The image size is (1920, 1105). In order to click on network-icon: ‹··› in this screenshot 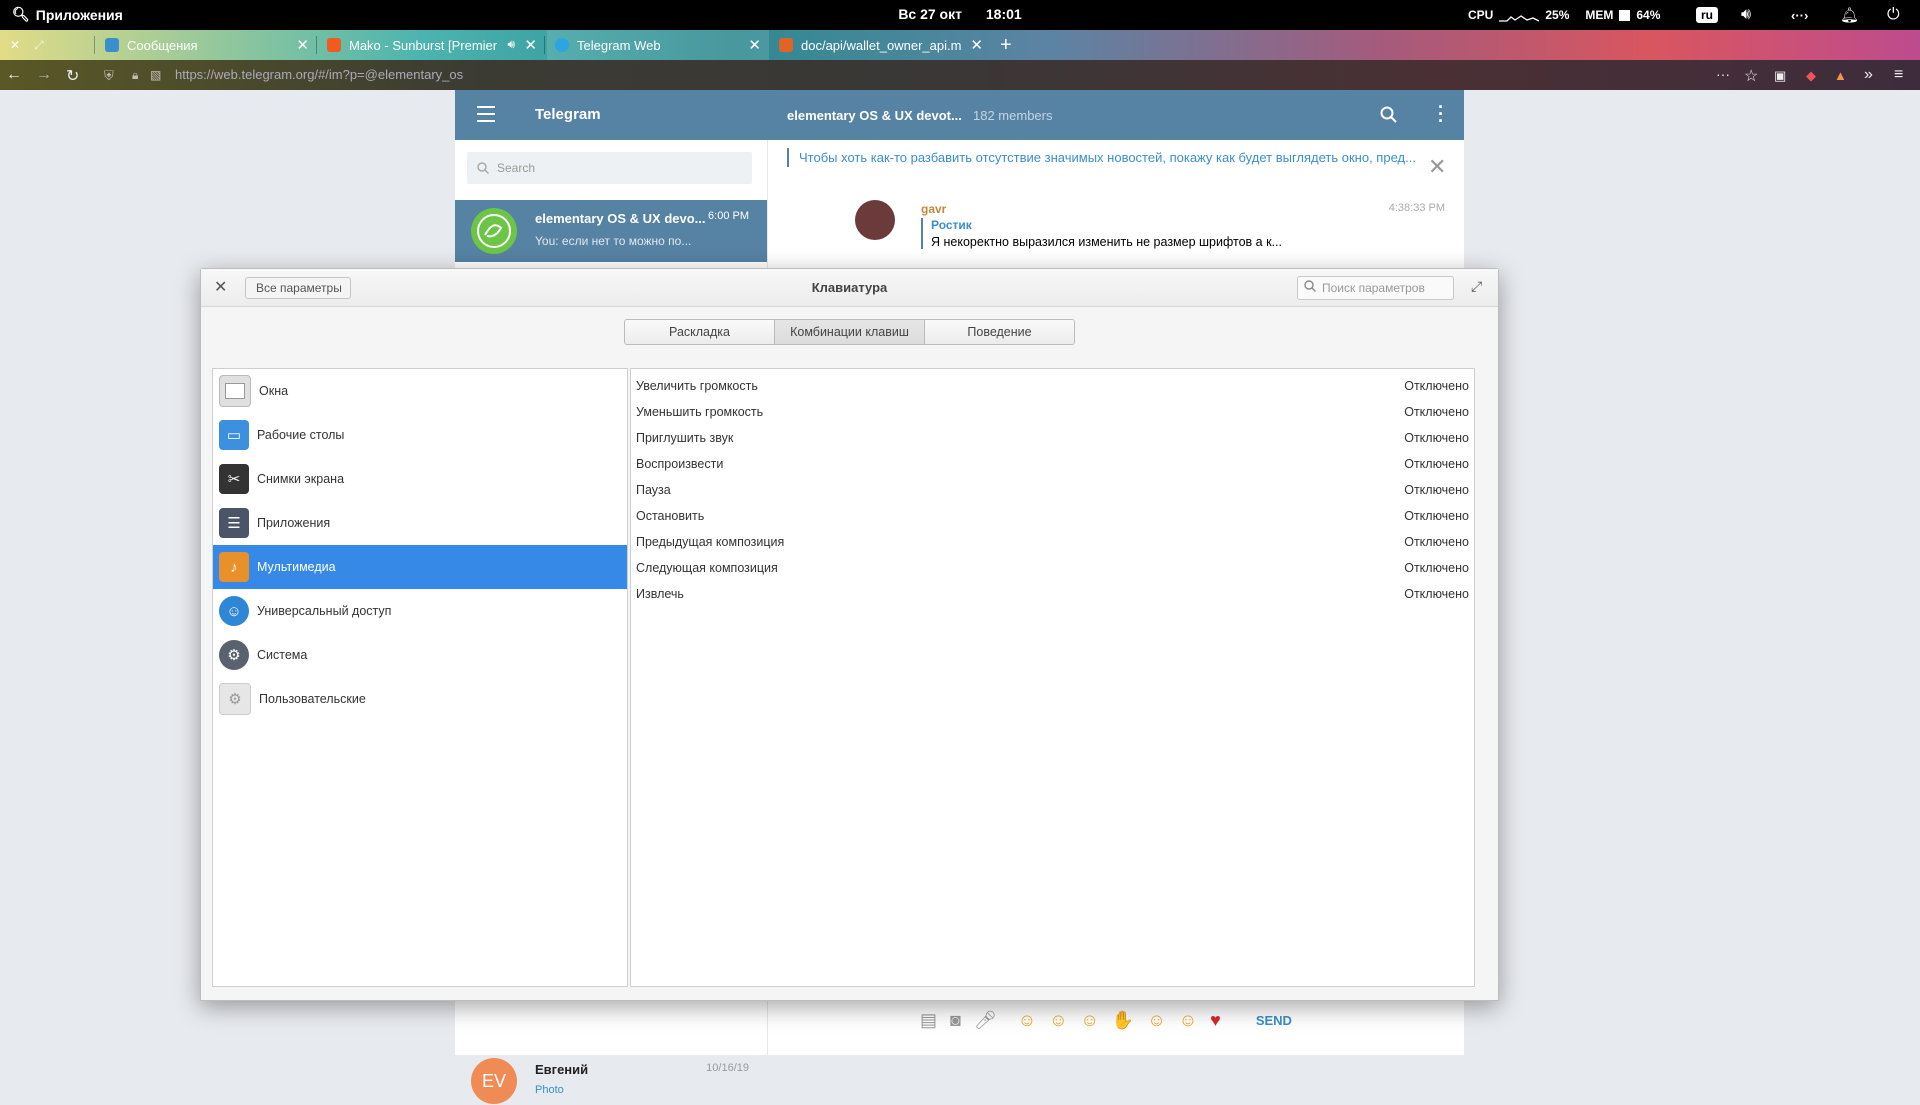, I will do `click(1799, 15)`.